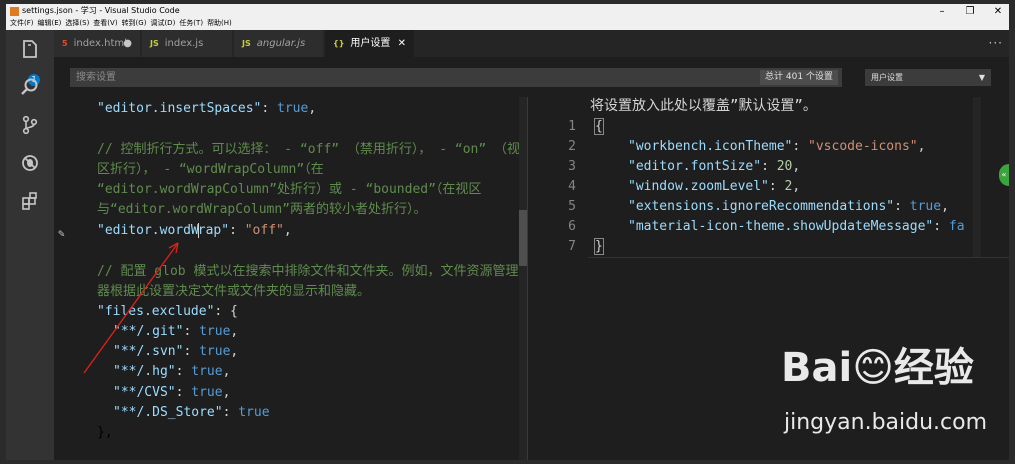 The width and height of the screenshot is (1015, 464). I want to click on menu-view: 查看(V), so click(105, 23).